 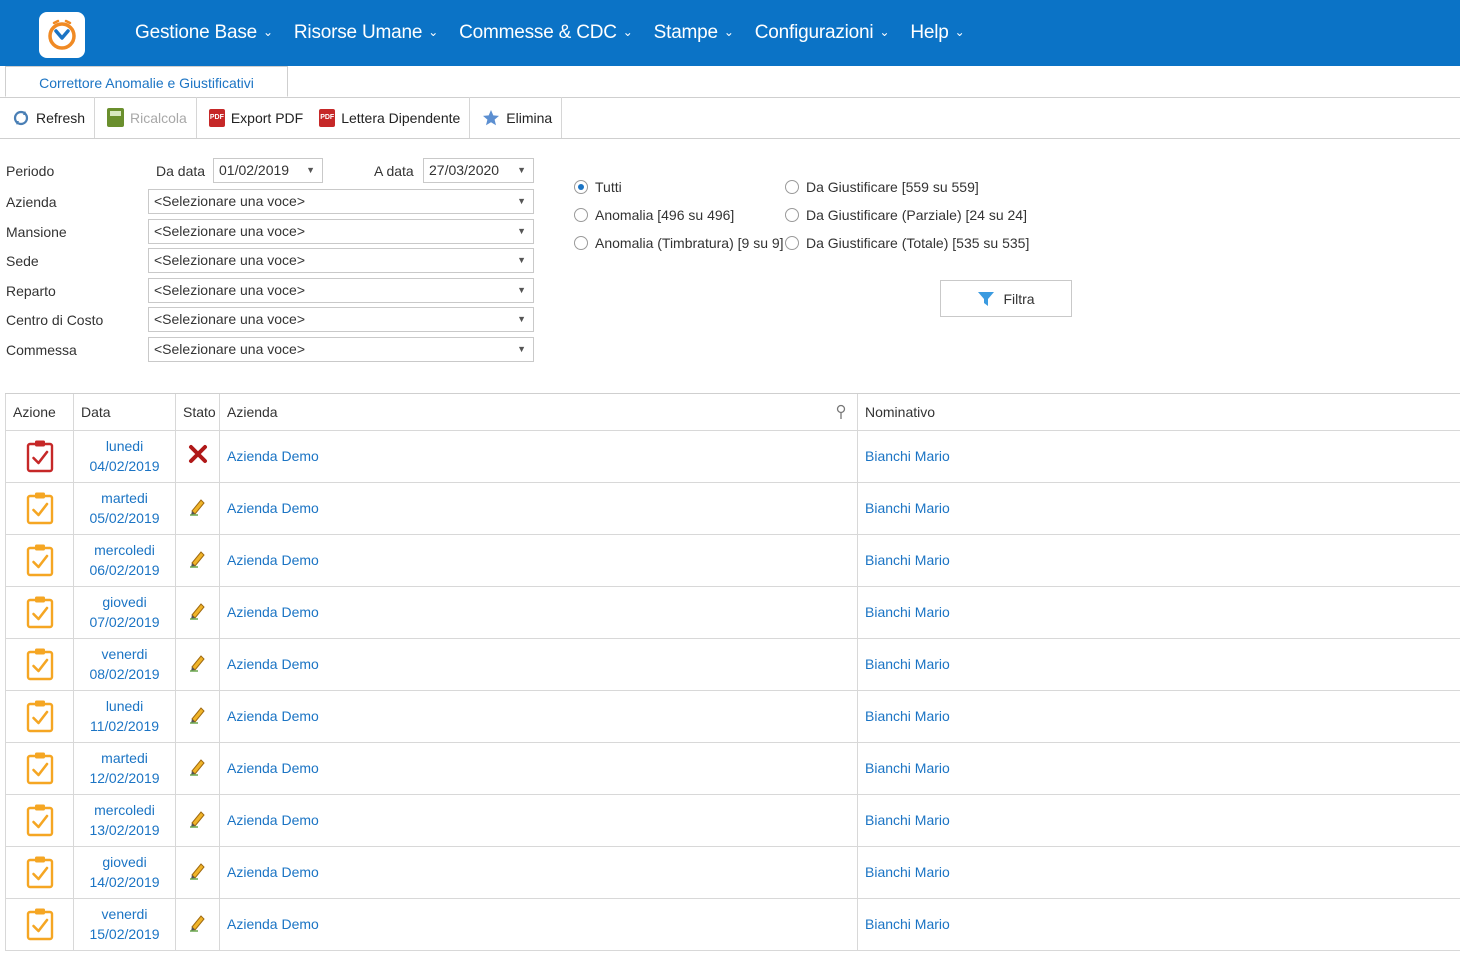 I want to click on mansione-select: <Selezionare una voce> ▼, so click(x=341, y=231).